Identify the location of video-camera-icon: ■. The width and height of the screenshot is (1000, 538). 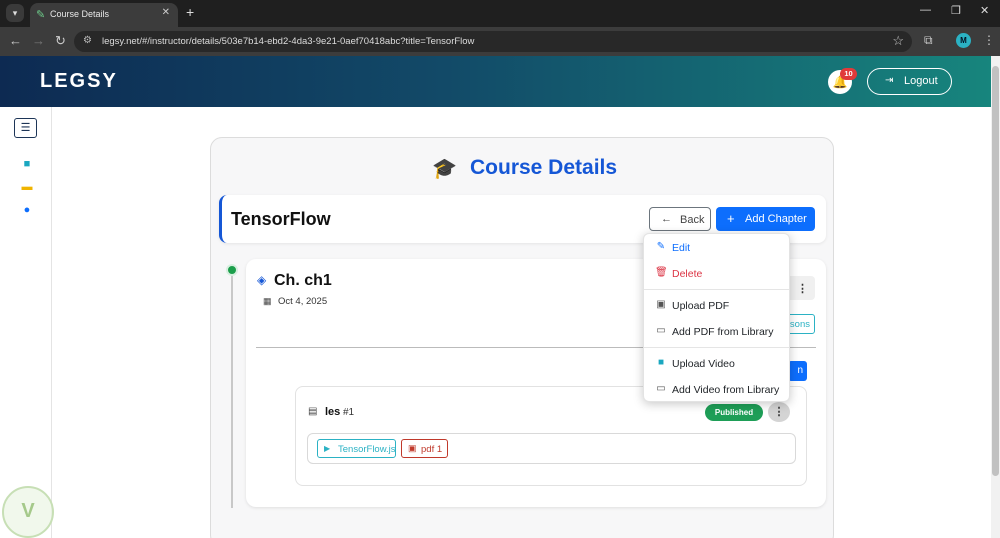
(661, 362).